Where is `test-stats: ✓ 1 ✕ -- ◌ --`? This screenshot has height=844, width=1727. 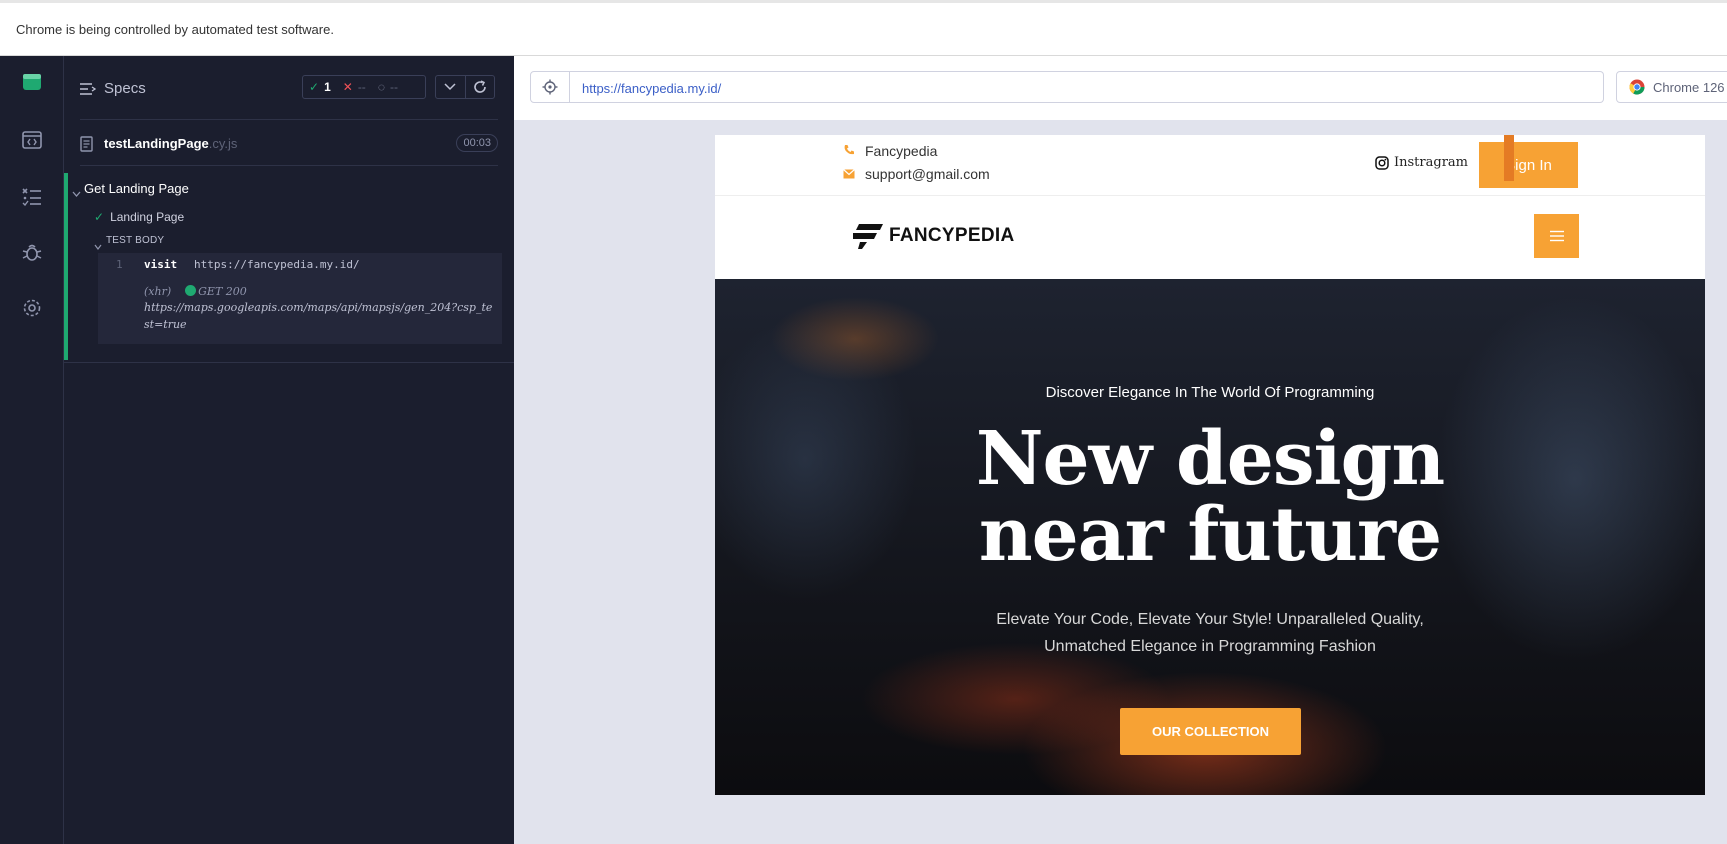 test-stats: ✓ 1 ✕ -- ◌ -- is located at coordinates (364, 87).